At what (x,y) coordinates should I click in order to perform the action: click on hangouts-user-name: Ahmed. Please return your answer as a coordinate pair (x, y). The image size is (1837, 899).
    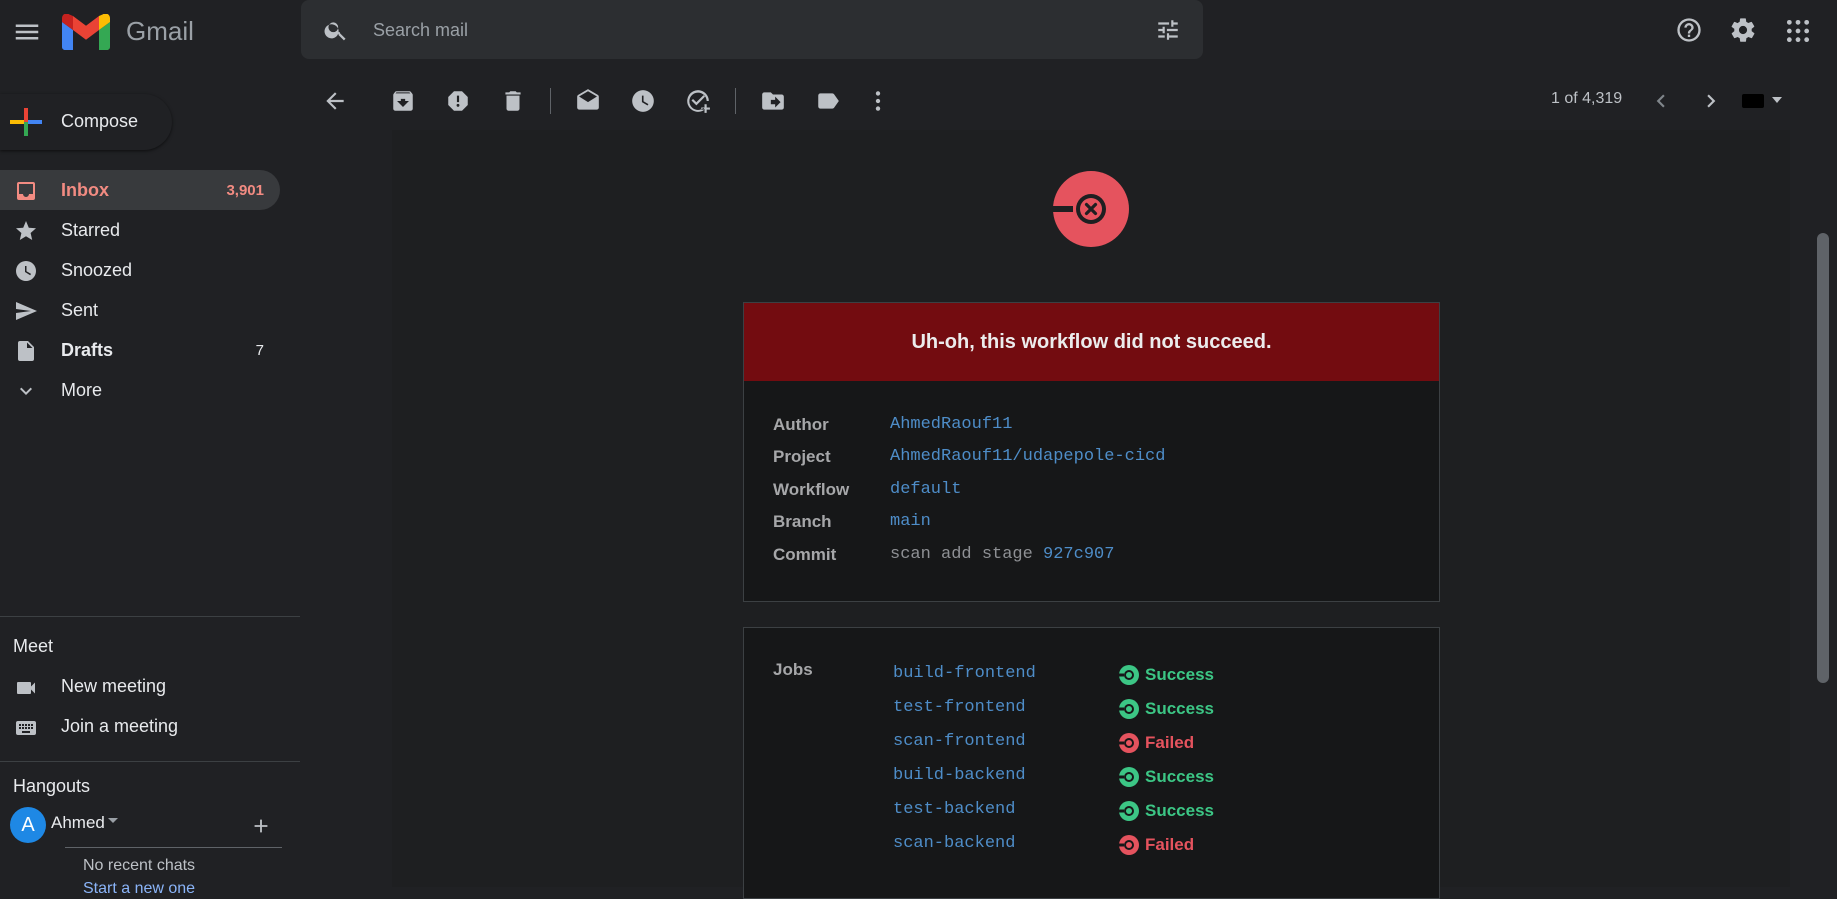
    Looking at the image, I should click on (78, 823).